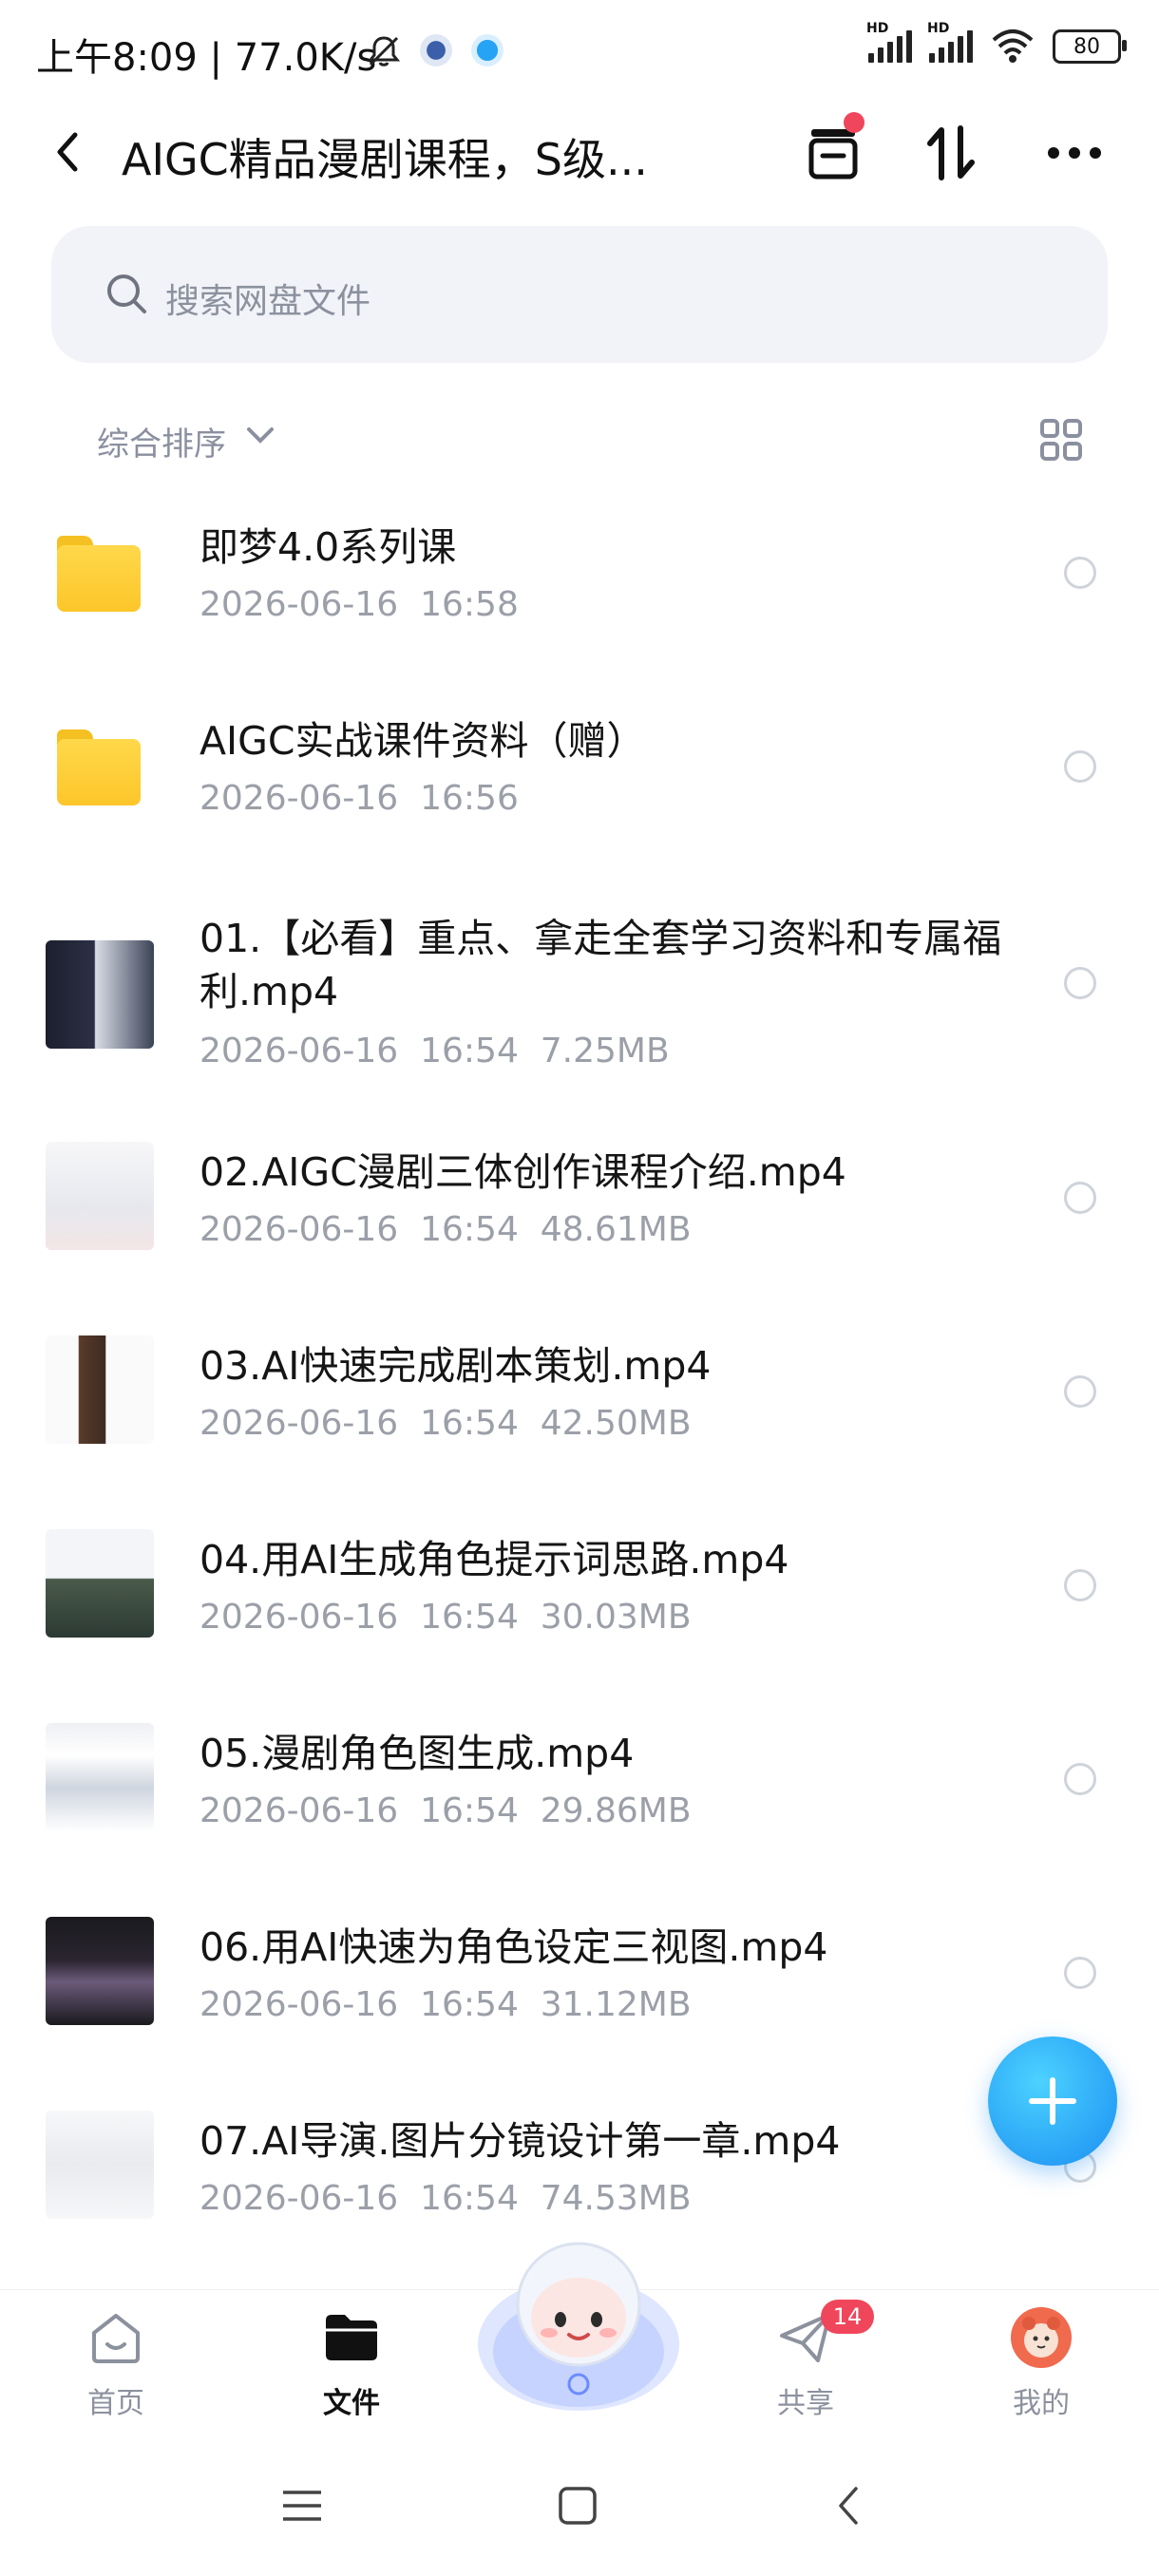 The height and width of the screenshot is (2576, 1159). I want to click on back-nav-button, so click(849, 2505).